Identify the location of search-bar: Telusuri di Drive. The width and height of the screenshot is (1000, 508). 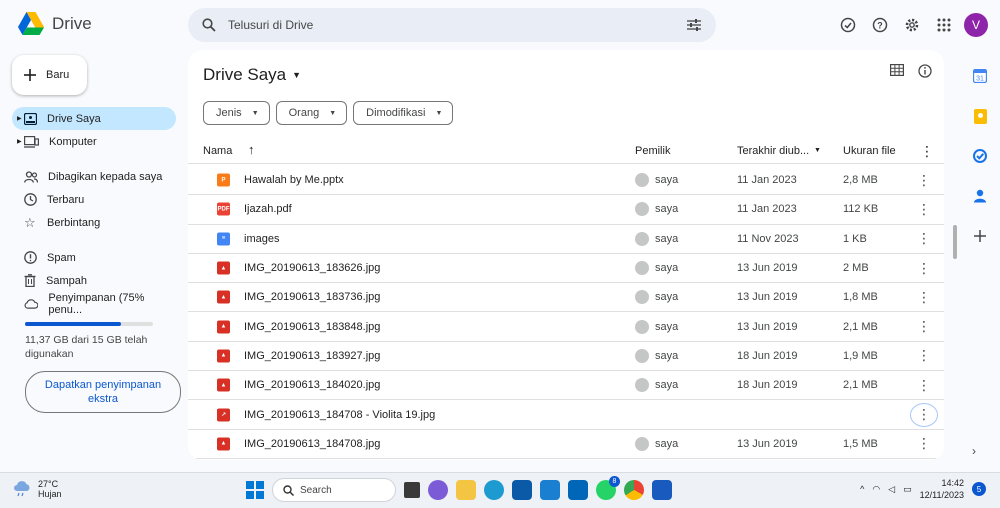
(452, 25).